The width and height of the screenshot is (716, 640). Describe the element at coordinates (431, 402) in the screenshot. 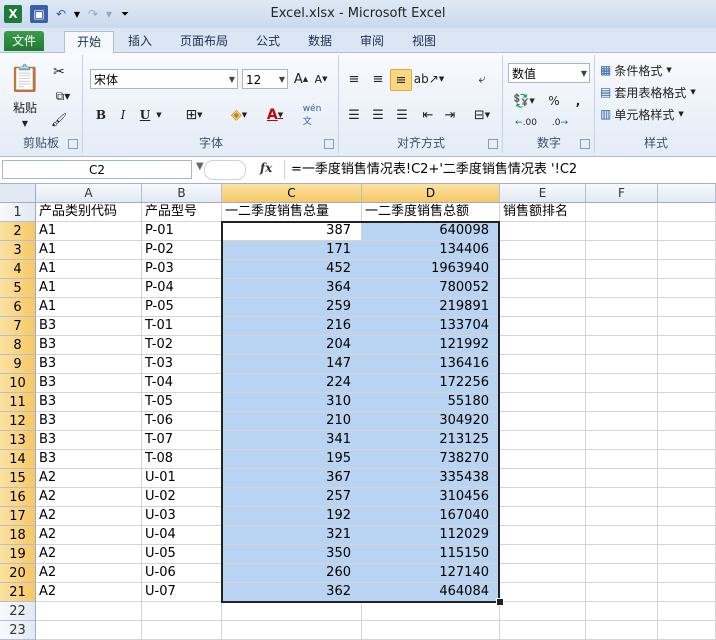

I see `cell-d11: 55180` at that location.